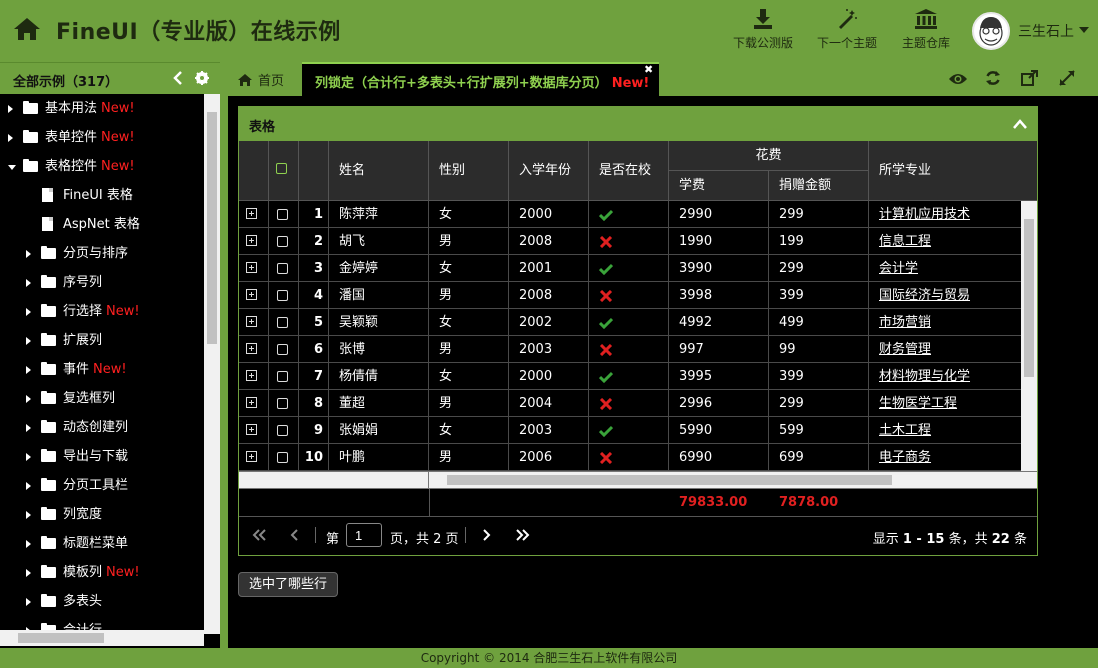 This screenshot has width=1098, height=668. I want to click on next-page-icon, so click(487, 535).